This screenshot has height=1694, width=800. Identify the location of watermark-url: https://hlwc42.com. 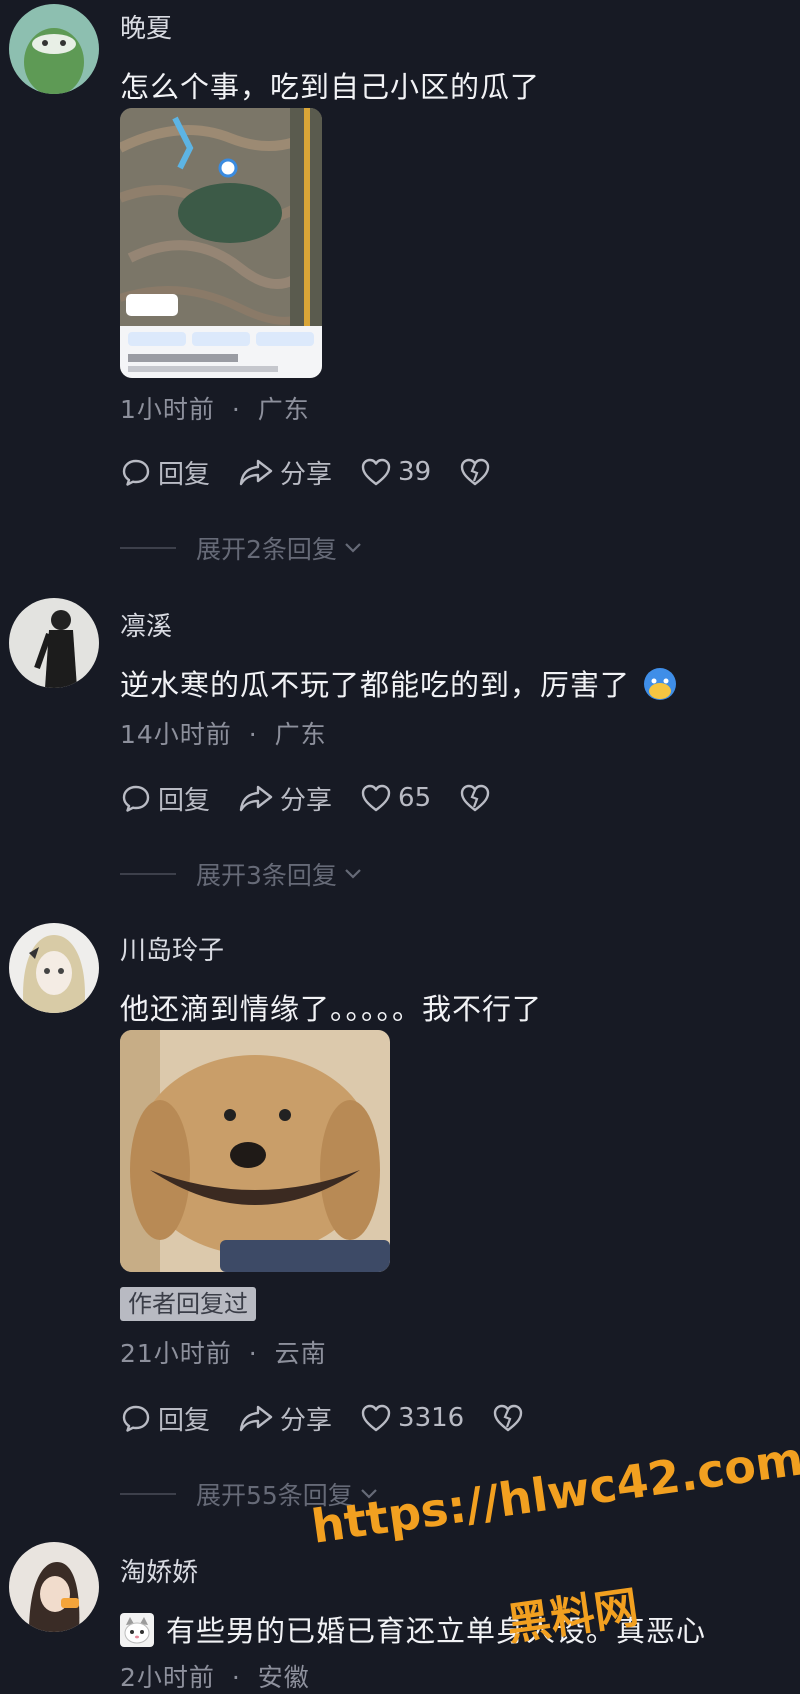
(554, 1492).